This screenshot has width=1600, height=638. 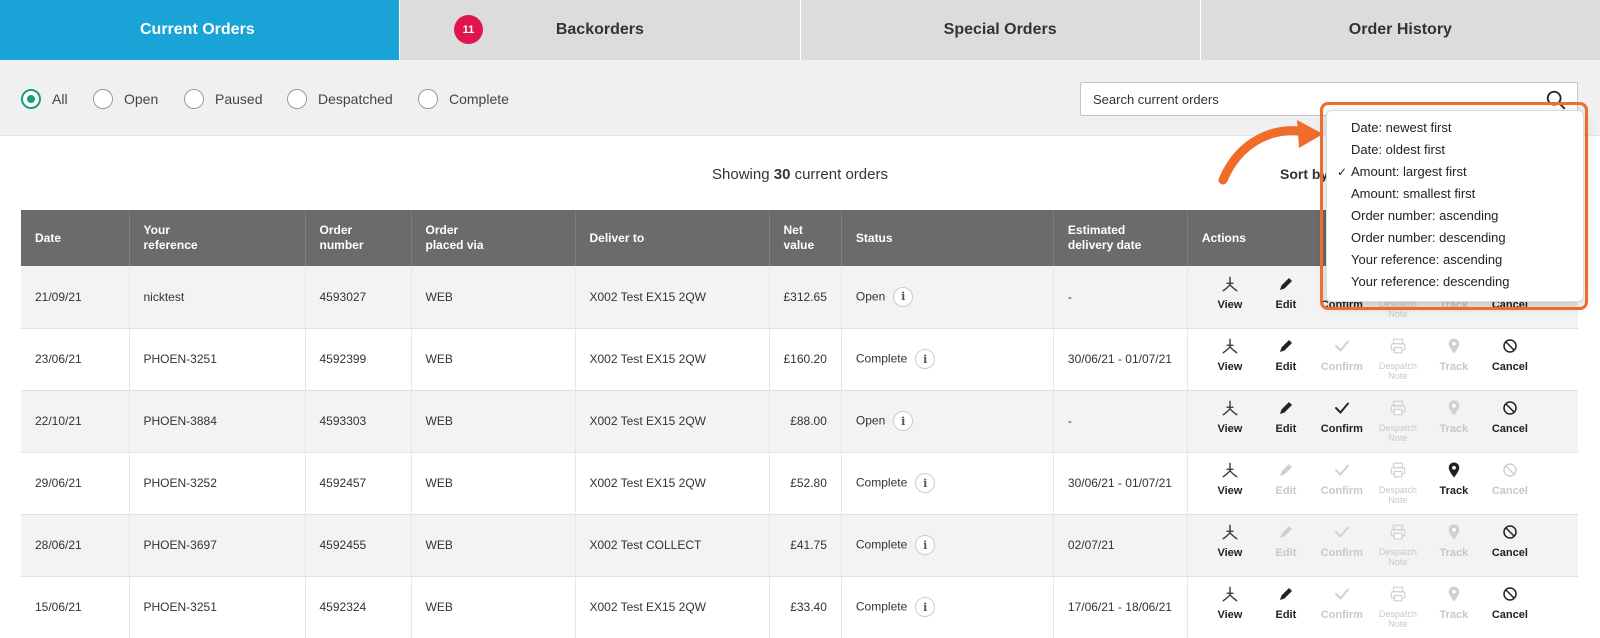 I want to click on callout-arrow-icon, so click(x=1270, y=152).